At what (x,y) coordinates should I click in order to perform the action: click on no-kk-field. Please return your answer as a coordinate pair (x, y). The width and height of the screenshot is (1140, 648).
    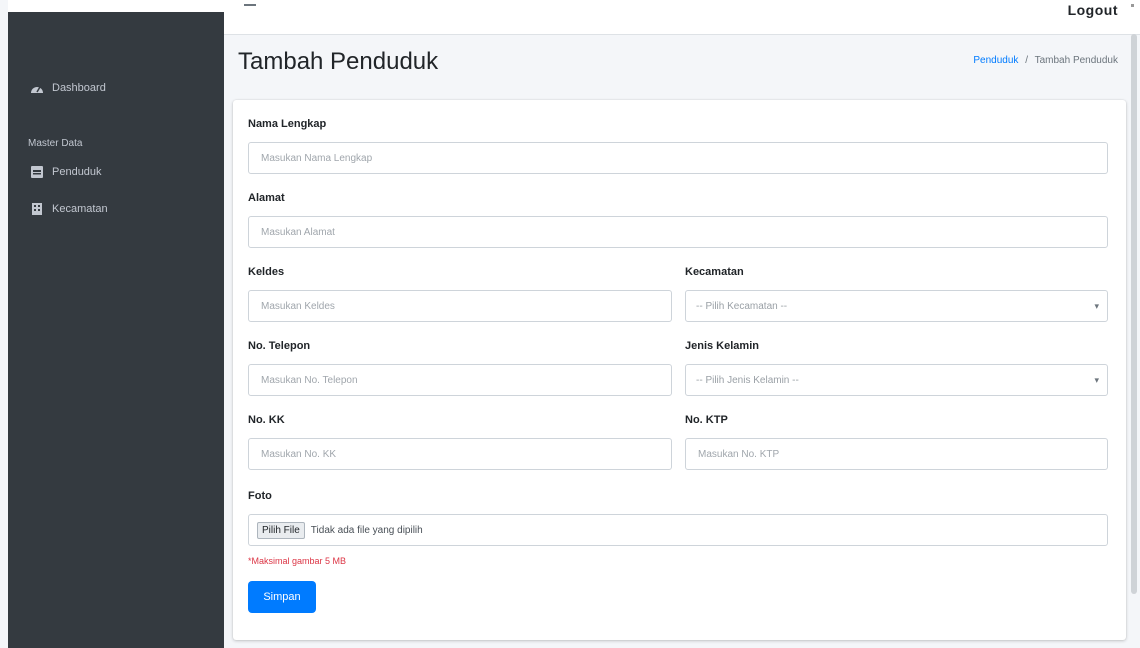
    Looking at the image, I should click on (460, 454).